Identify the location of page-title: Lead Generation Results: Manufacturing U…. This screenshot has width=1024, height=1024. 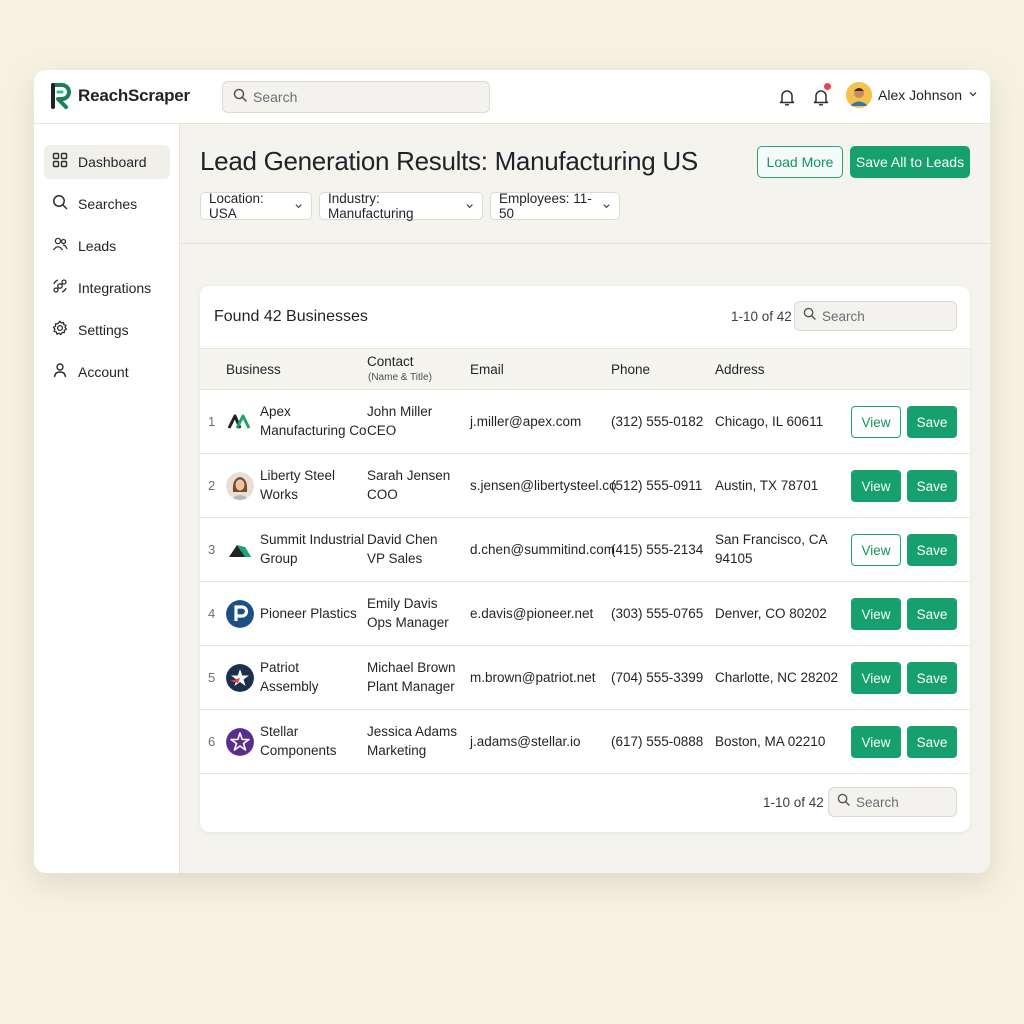
(449, 161).